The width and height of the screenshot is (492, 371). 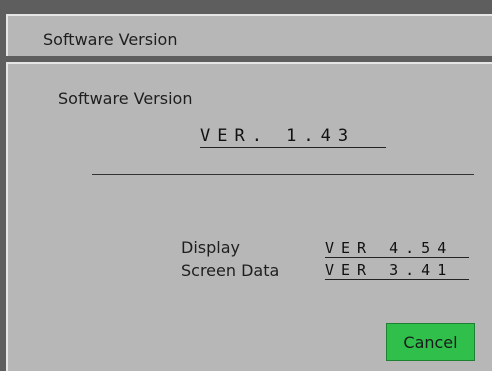 I want to click on title-bar: Software Version, so click(x=249, y=35).